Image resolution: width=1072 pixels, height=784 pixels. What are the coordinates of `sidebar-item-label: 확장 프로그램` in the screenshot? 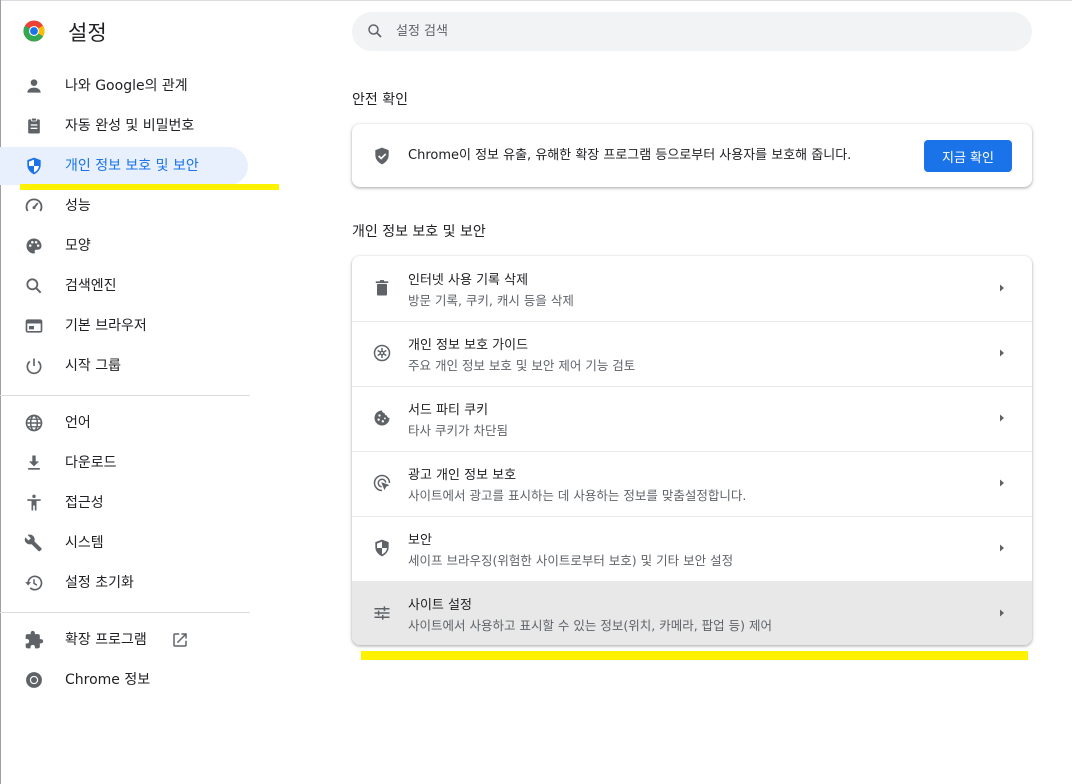 It's located at (106, 640).